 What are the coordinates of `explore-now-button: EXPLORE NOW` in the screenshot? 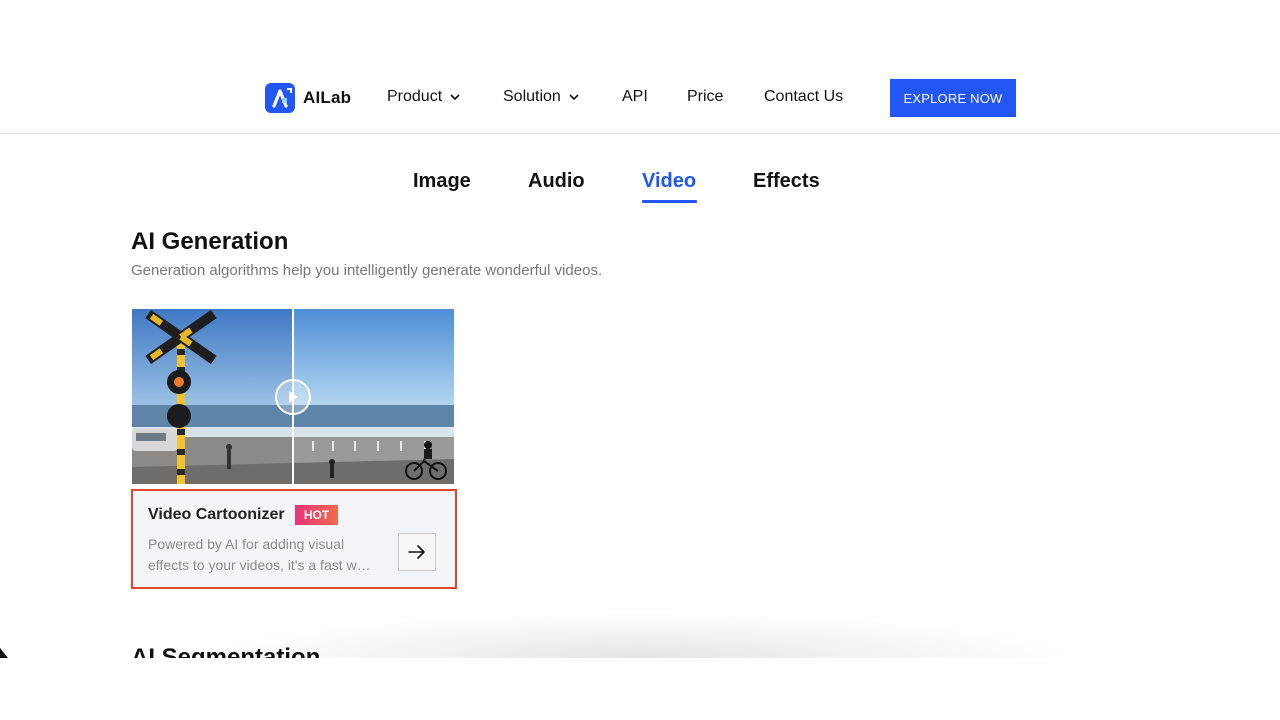 It's located at (953, 98).